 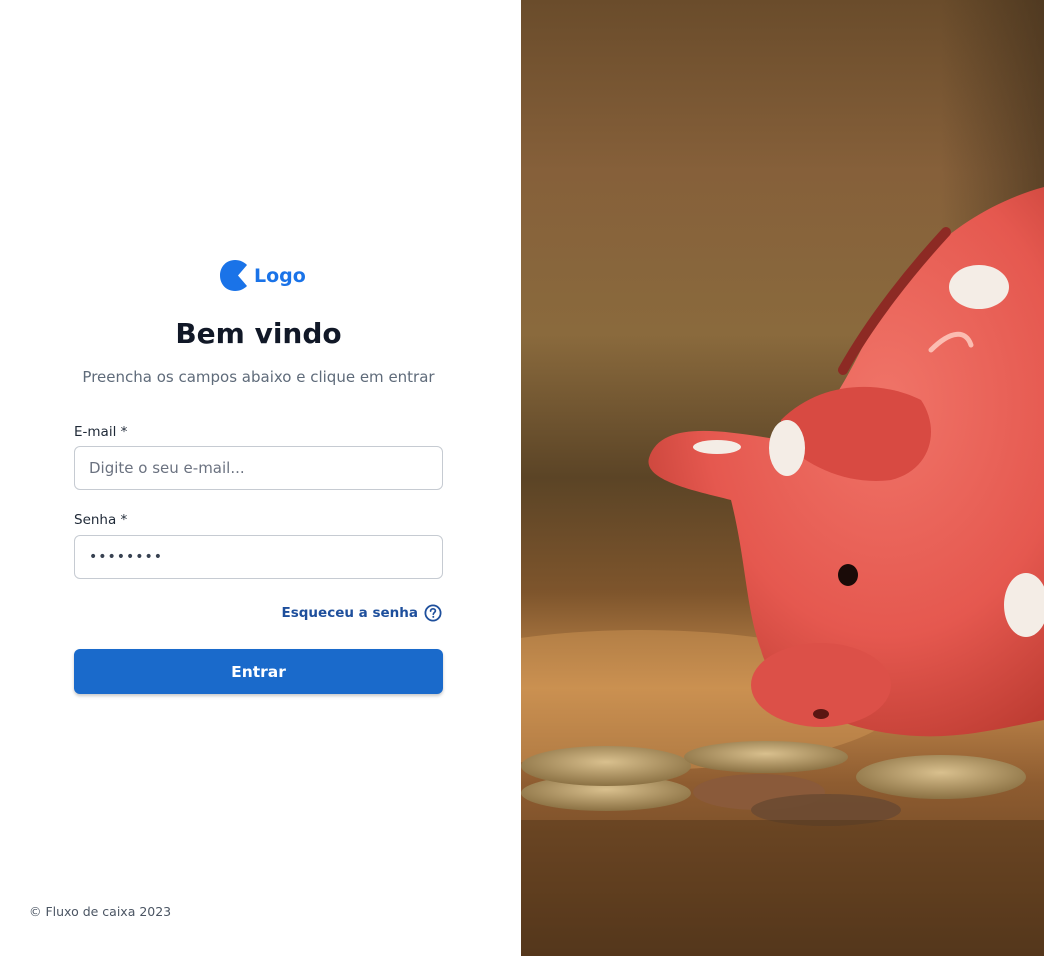 I want to click on brand-logo: Logo, so click(x=262, y=275).